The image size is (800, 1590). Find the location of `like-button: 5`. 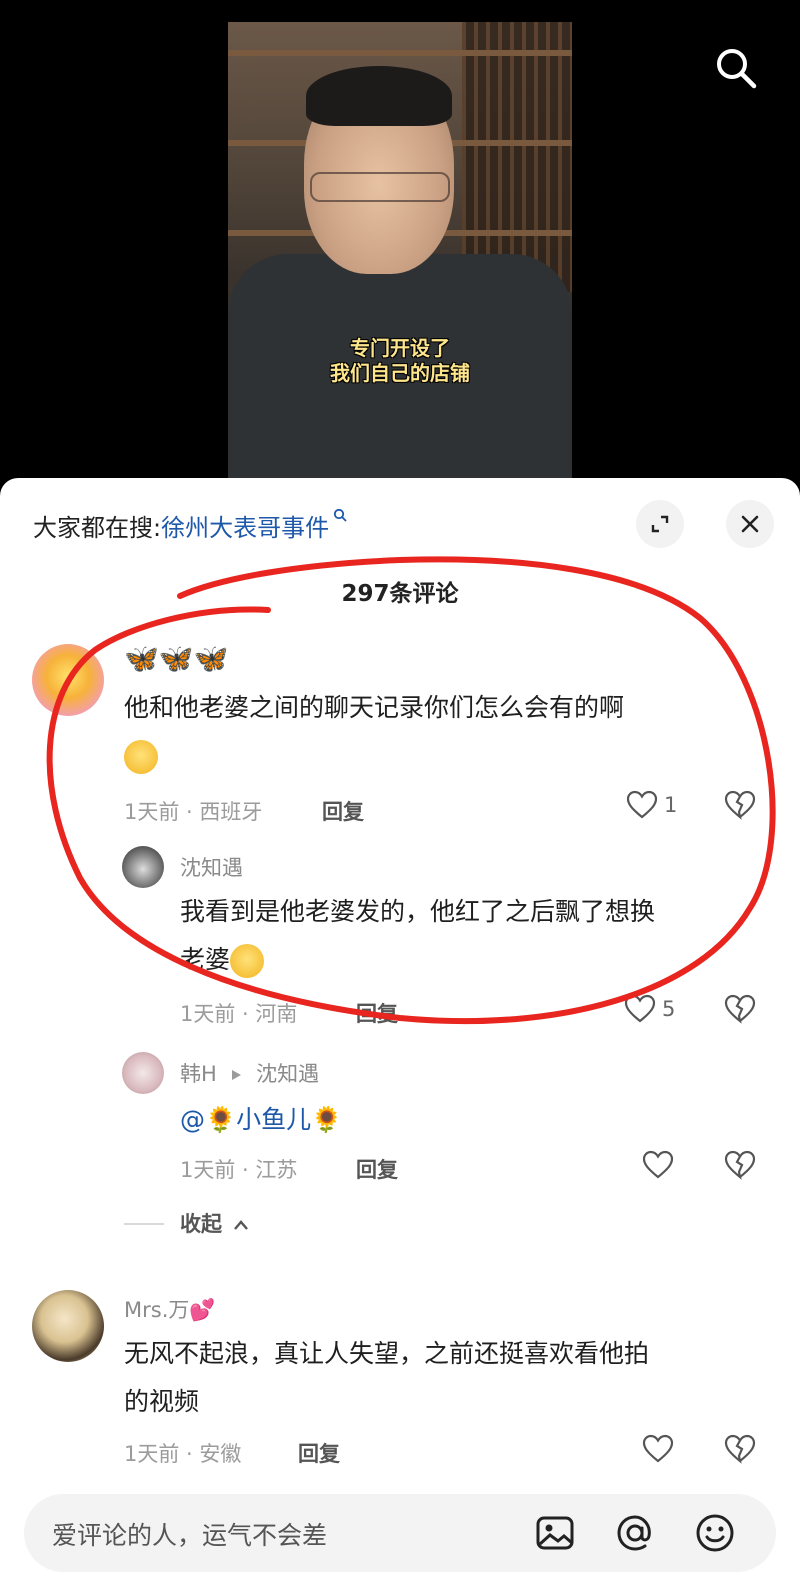

like-button: 5 is located at coordinates (649, 1009).